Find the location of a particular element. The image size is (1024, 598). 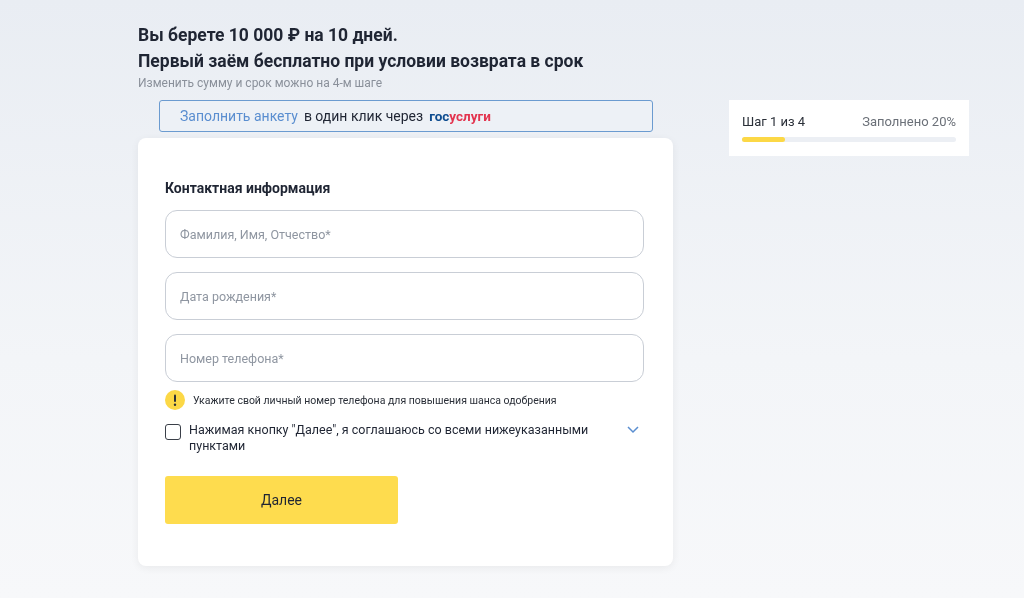

gosuslugi-logo: госуслуги is located at coordinates (460, 116).